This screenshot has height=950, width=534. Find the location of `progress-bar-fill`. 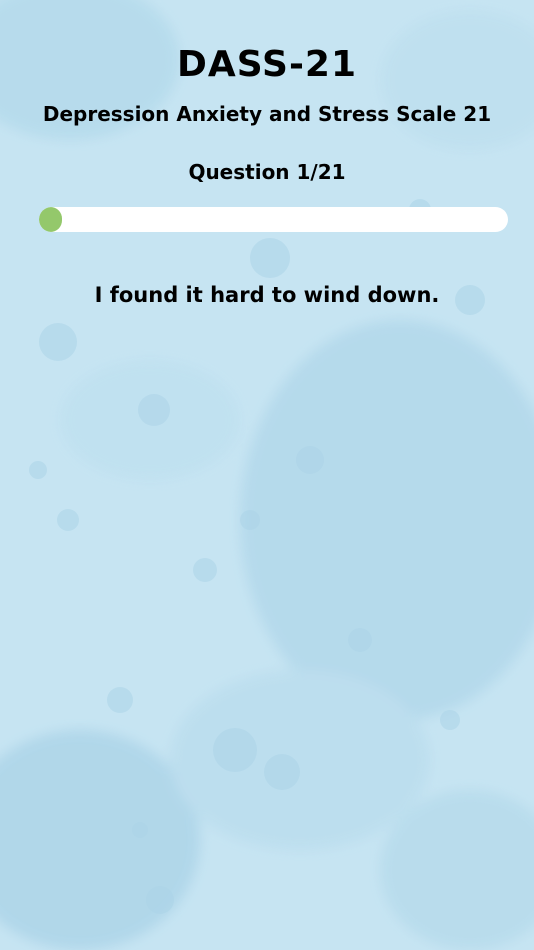

progress-bar-fill is located at coordinates (50, 219).